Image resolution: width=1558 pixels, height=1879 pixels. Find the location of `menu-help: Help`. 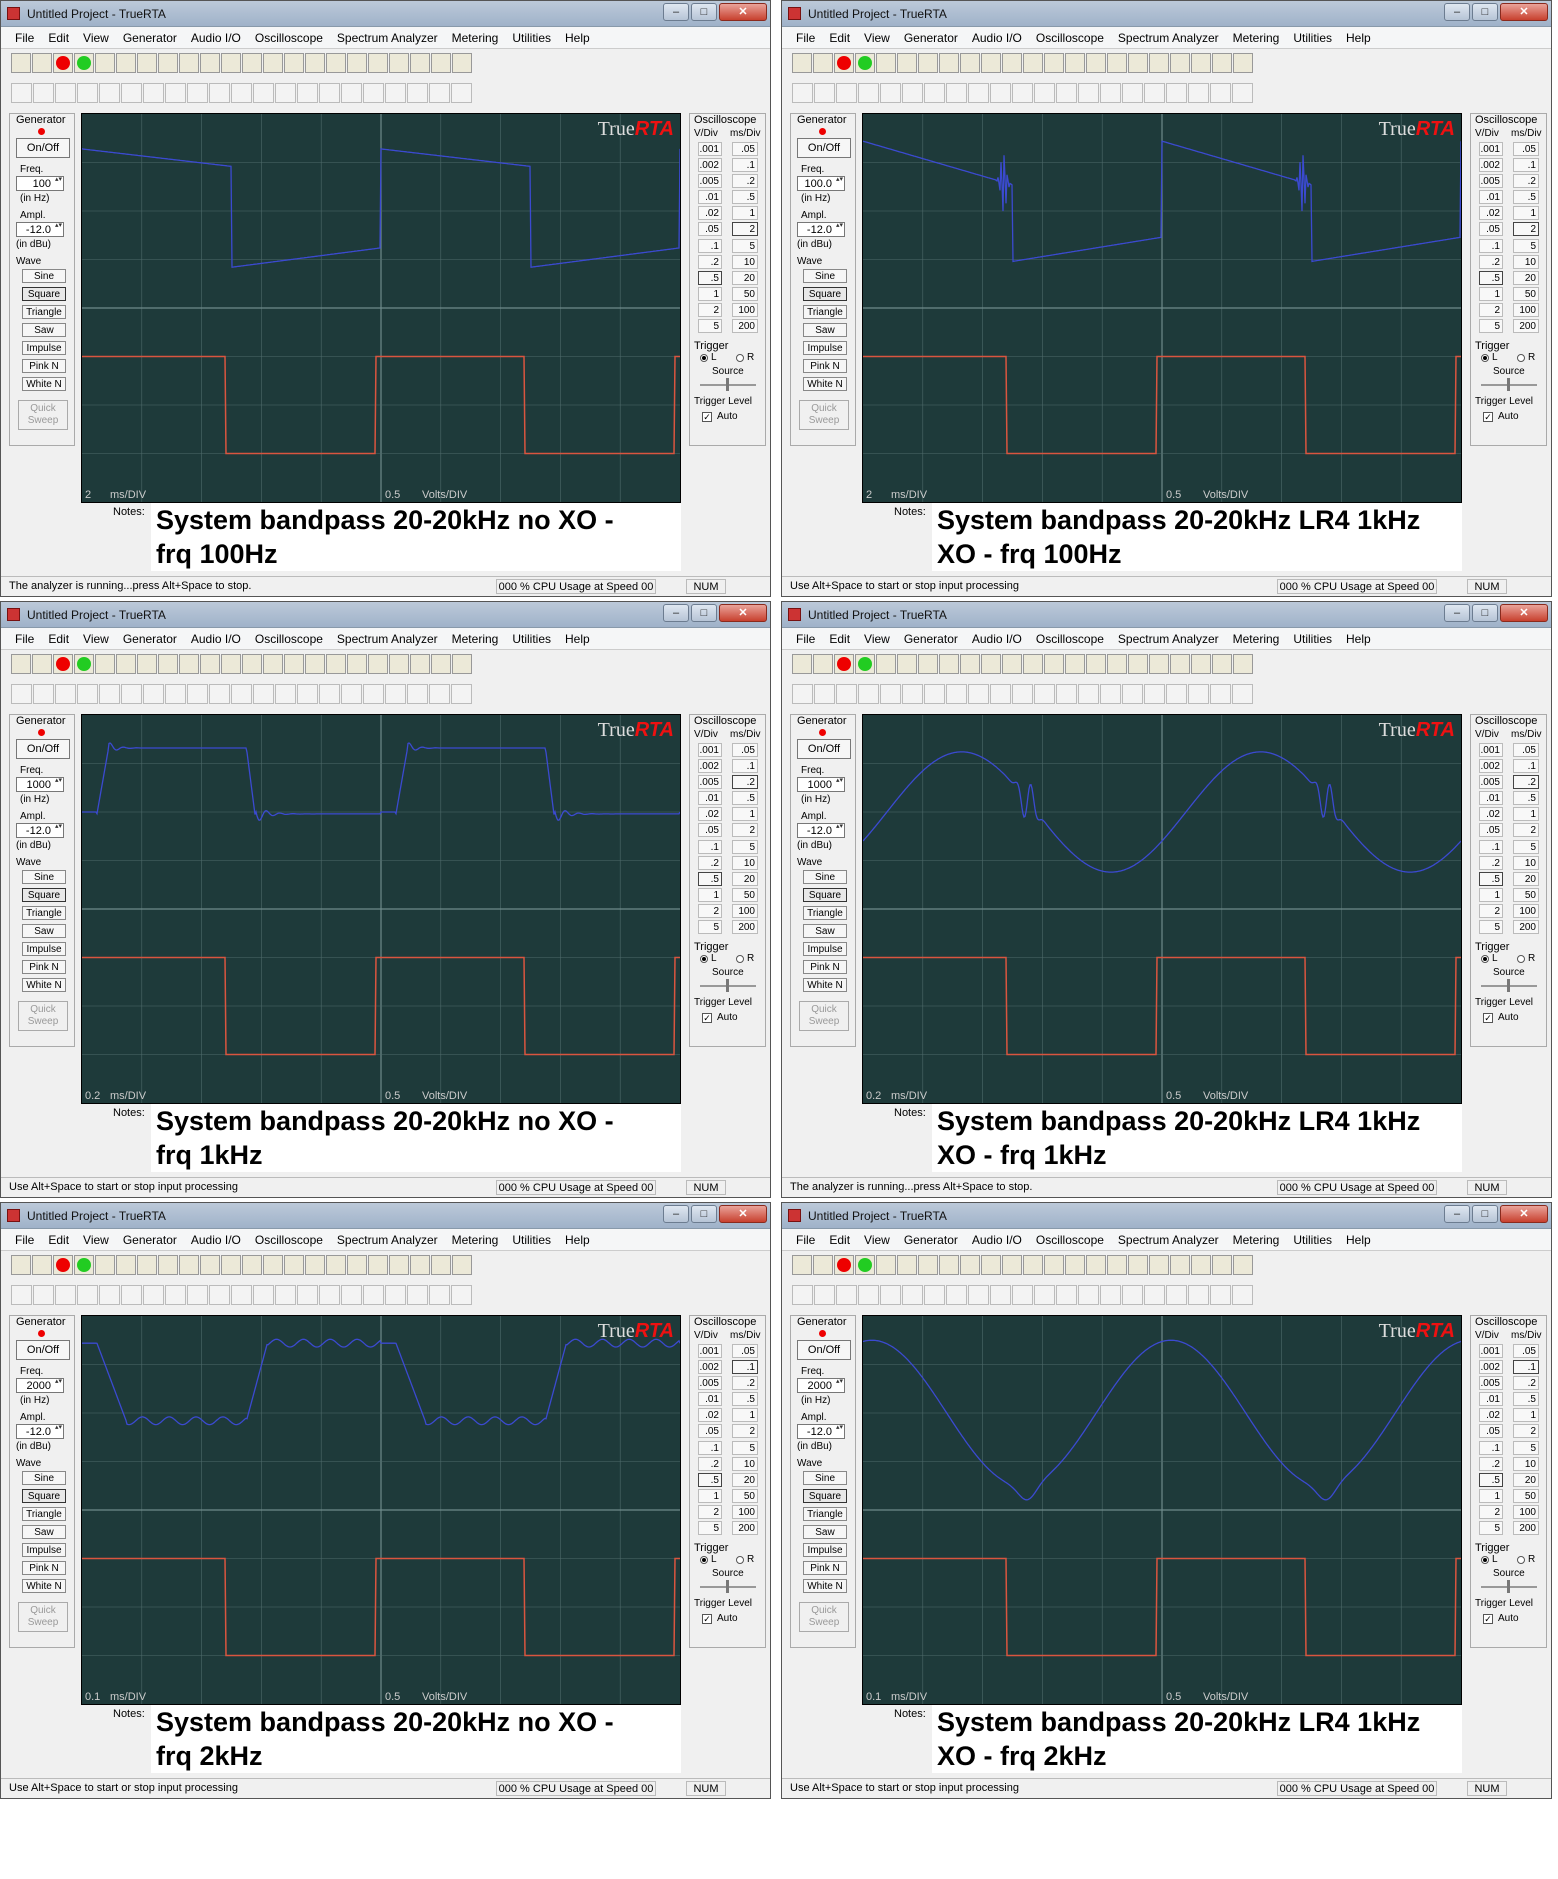

menu-help: Help is located at coordinates (577, 38).